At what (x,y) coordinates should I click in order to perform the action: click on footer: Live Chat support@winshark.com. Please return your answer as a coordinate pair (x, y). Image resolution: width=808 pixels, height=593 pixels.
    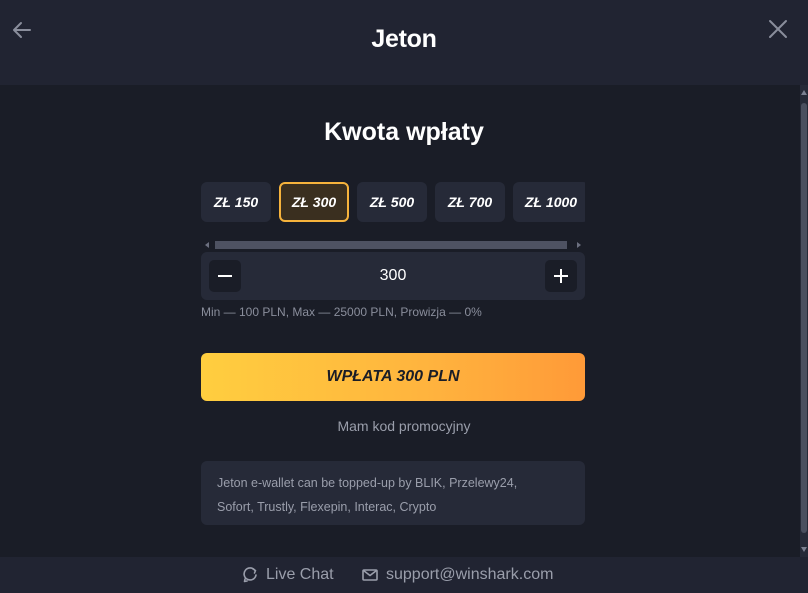
    Looking at the image, I should click on (404, 575).